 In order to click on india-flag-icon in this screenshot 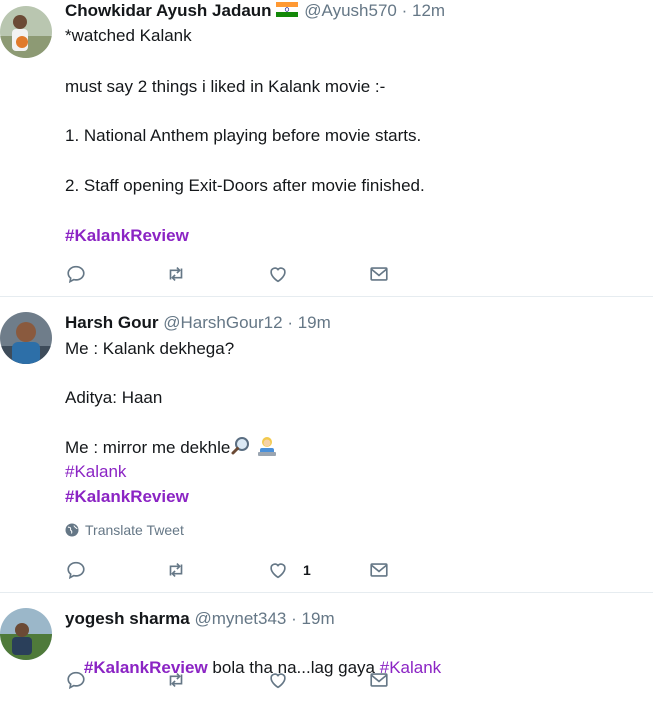, I will do `click(286, 9)`.